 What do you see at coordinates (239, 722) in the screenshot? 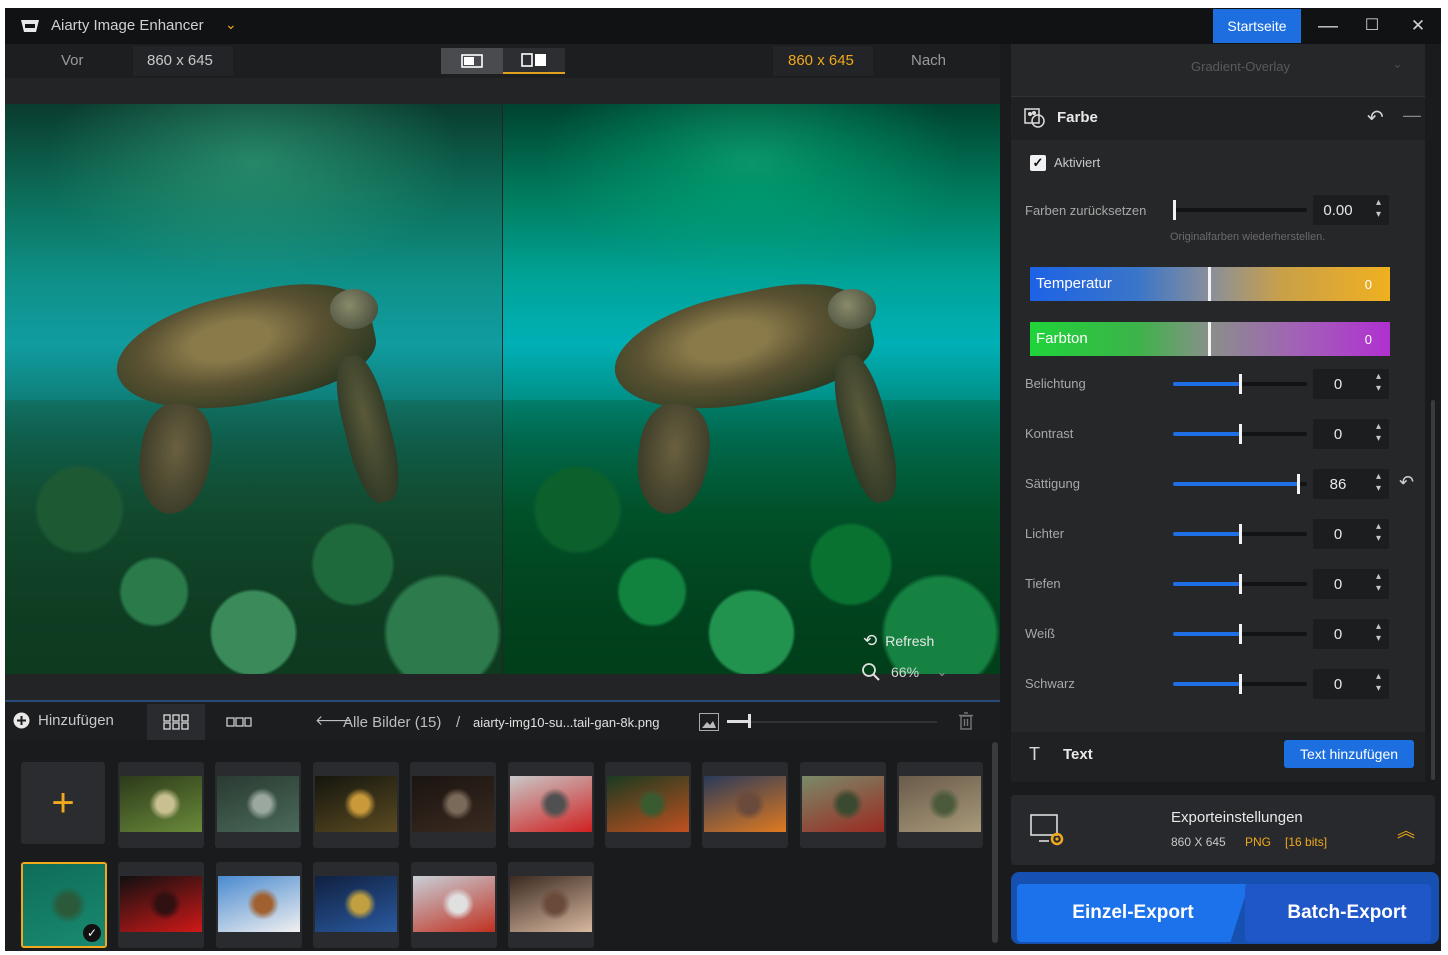
I see `strip-view-button` at bounding box center [239, 722].